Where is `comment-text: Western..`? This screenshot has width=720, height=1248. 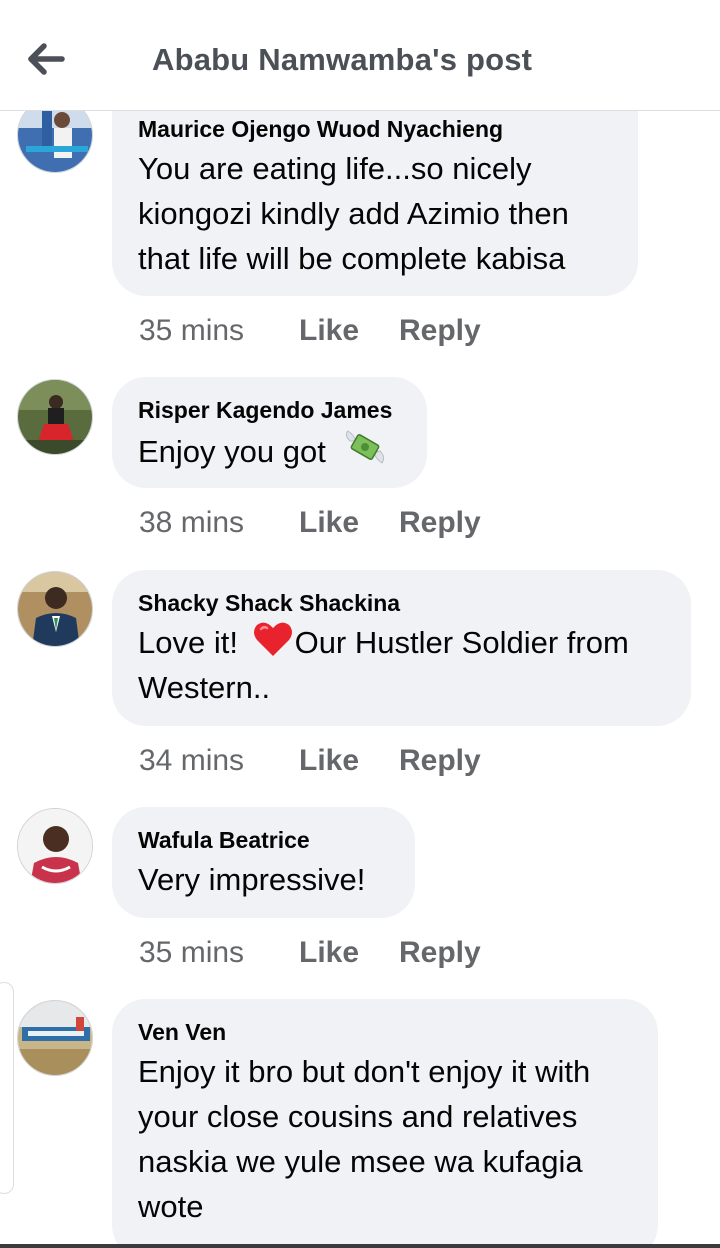
comment-text: Western.. is located at coordinates (204, 687).